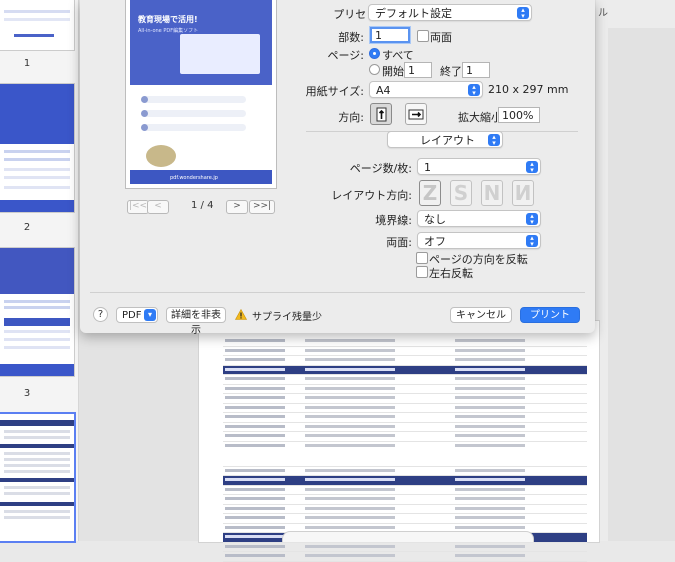 The image size is (675, 562). Describe the element at coordinates (237, 207) in the screenshot. I see `next-page-button: >` at that location.